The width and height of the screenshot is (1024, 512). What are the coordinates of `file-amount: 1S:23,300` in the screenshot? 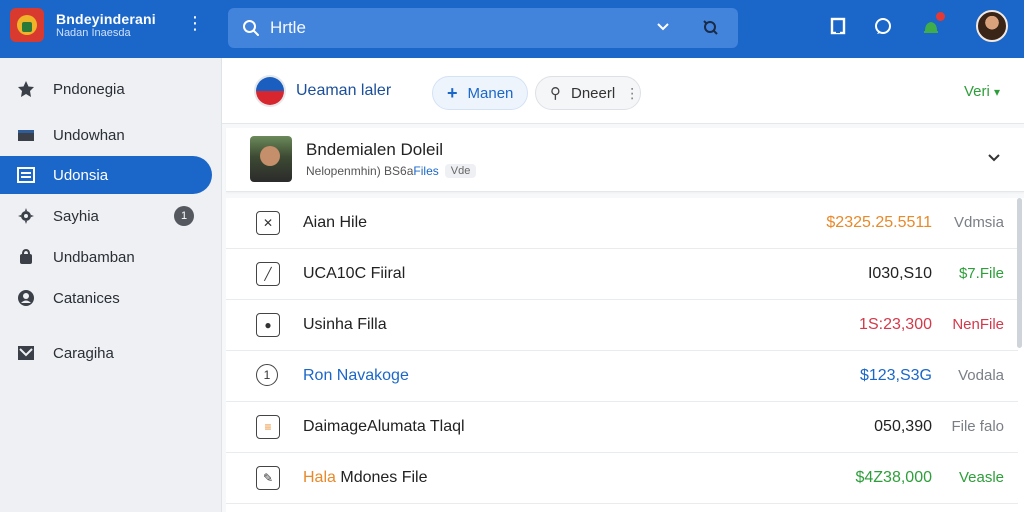 It's located at (895, 324).